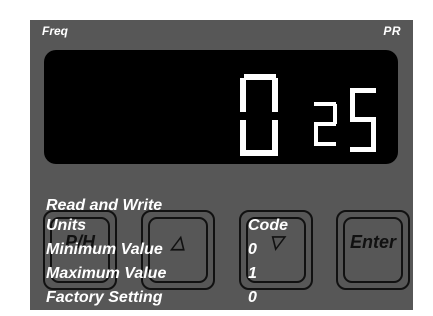 This screenshot has height=316, width=433. Describe the element at coordinates (372, 242) in the screenshot. I see `enter-icon: Enter` at that location.